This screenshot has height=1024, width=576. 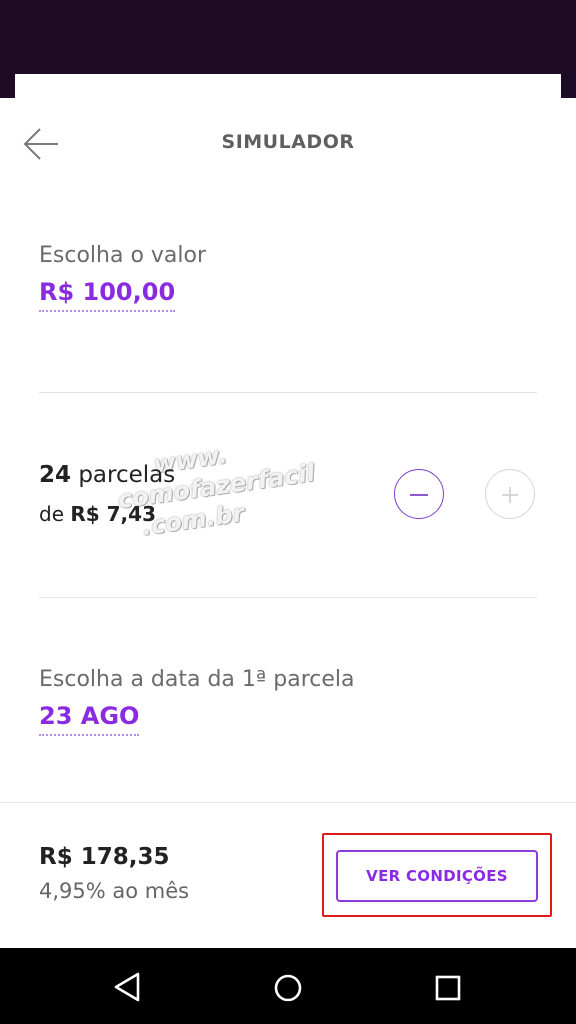 What do you see at coordinates (107, 475) in the screenshot?
I see `installment-count: 24 parcelas` at bounding box center [107, 475].